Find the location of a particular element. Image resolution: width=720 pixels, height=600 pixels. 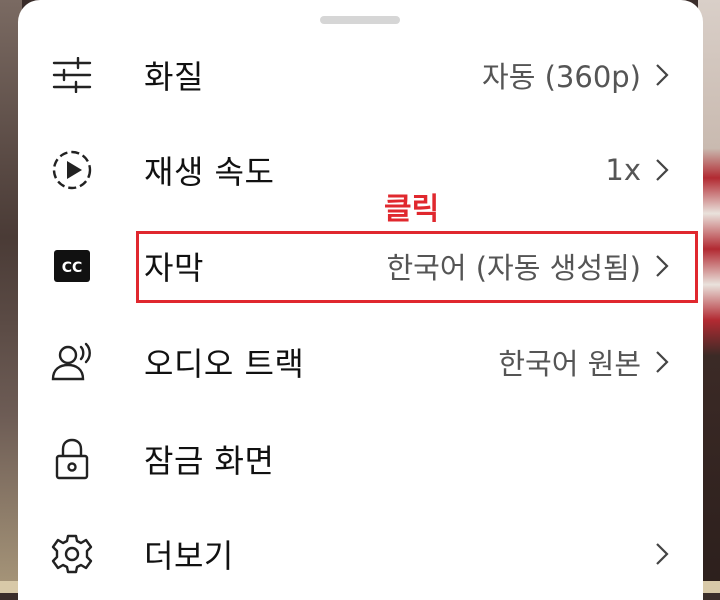

playback-speed-icon is located at coordinates (72, 170).